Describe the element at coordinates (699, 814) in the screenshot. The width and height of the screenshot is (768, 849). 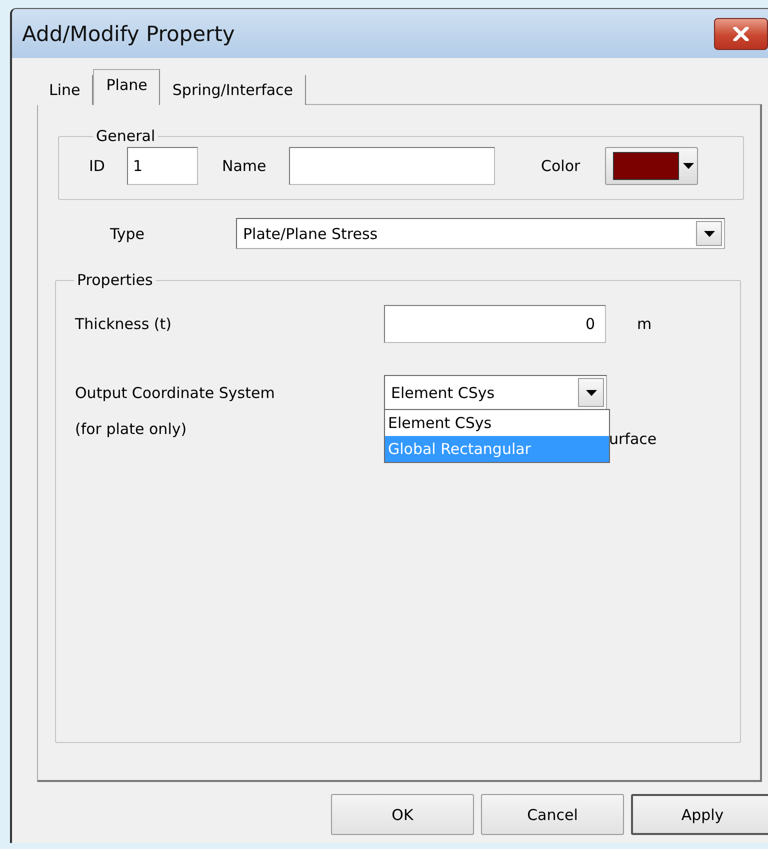
I see `dialog-button: Apply` at that location.